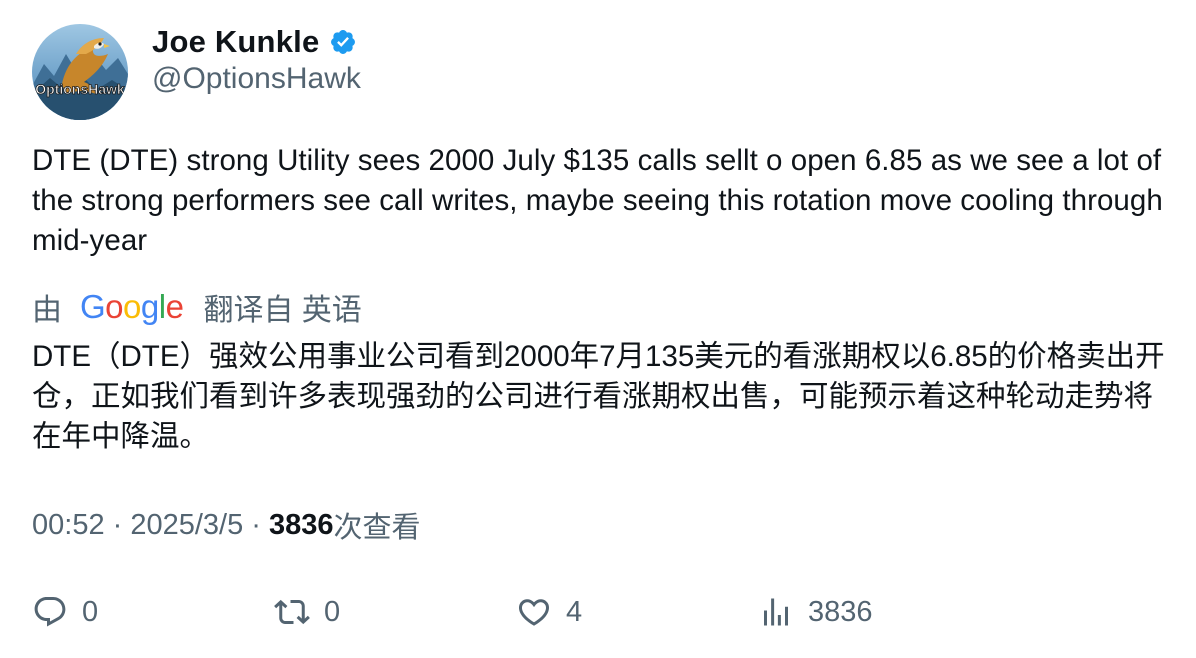 This screenshot has width=1196, height=658. What do you see at coordinates (377, 528) in the screenshot?
I see `views-label: 次查看` at bounding box center [377, 528].